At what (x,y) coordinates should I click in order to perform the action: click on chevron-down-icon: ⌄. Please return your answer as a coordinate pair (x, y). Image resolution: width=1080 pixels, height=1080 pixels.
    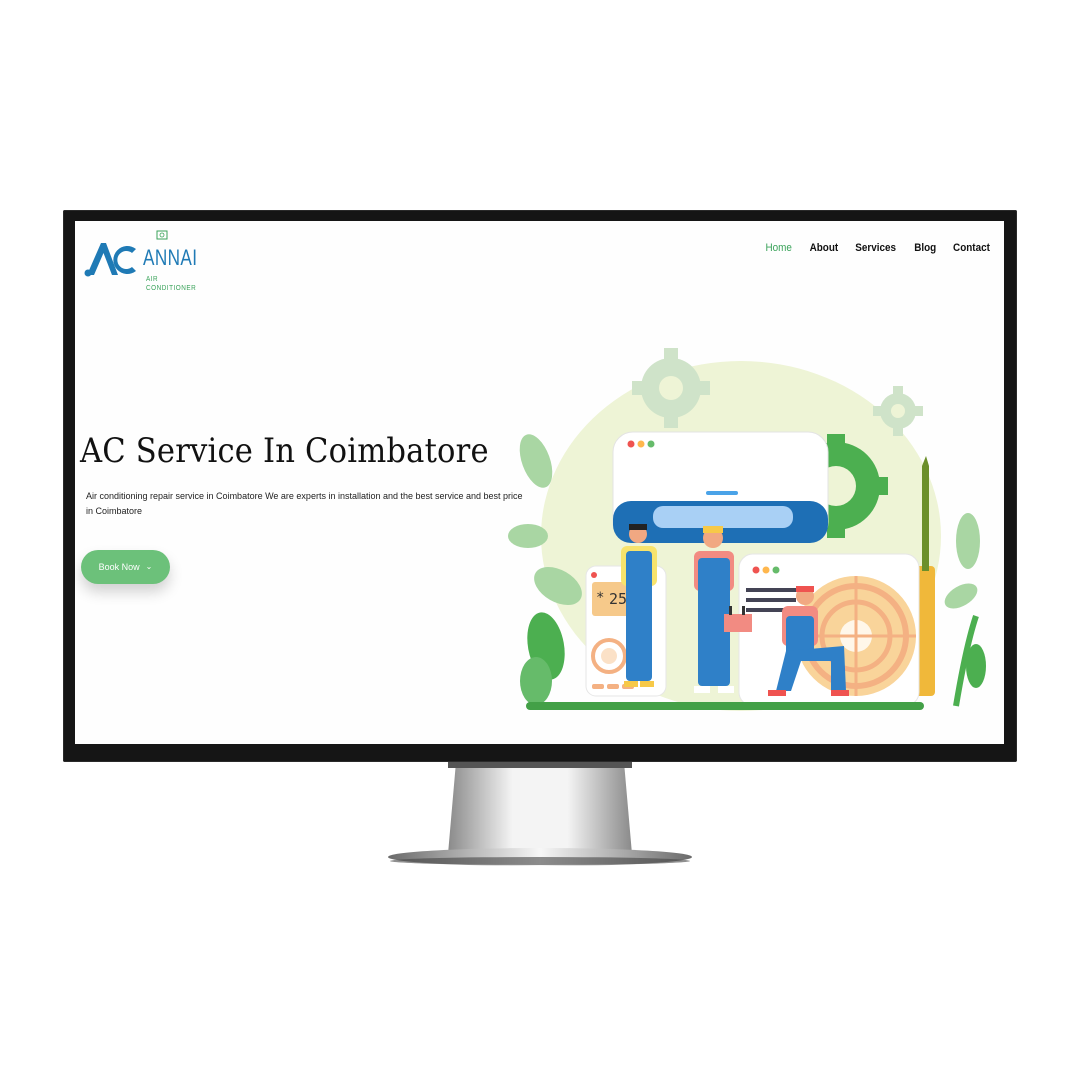
    Looking at the image, I should click on (149, 566).